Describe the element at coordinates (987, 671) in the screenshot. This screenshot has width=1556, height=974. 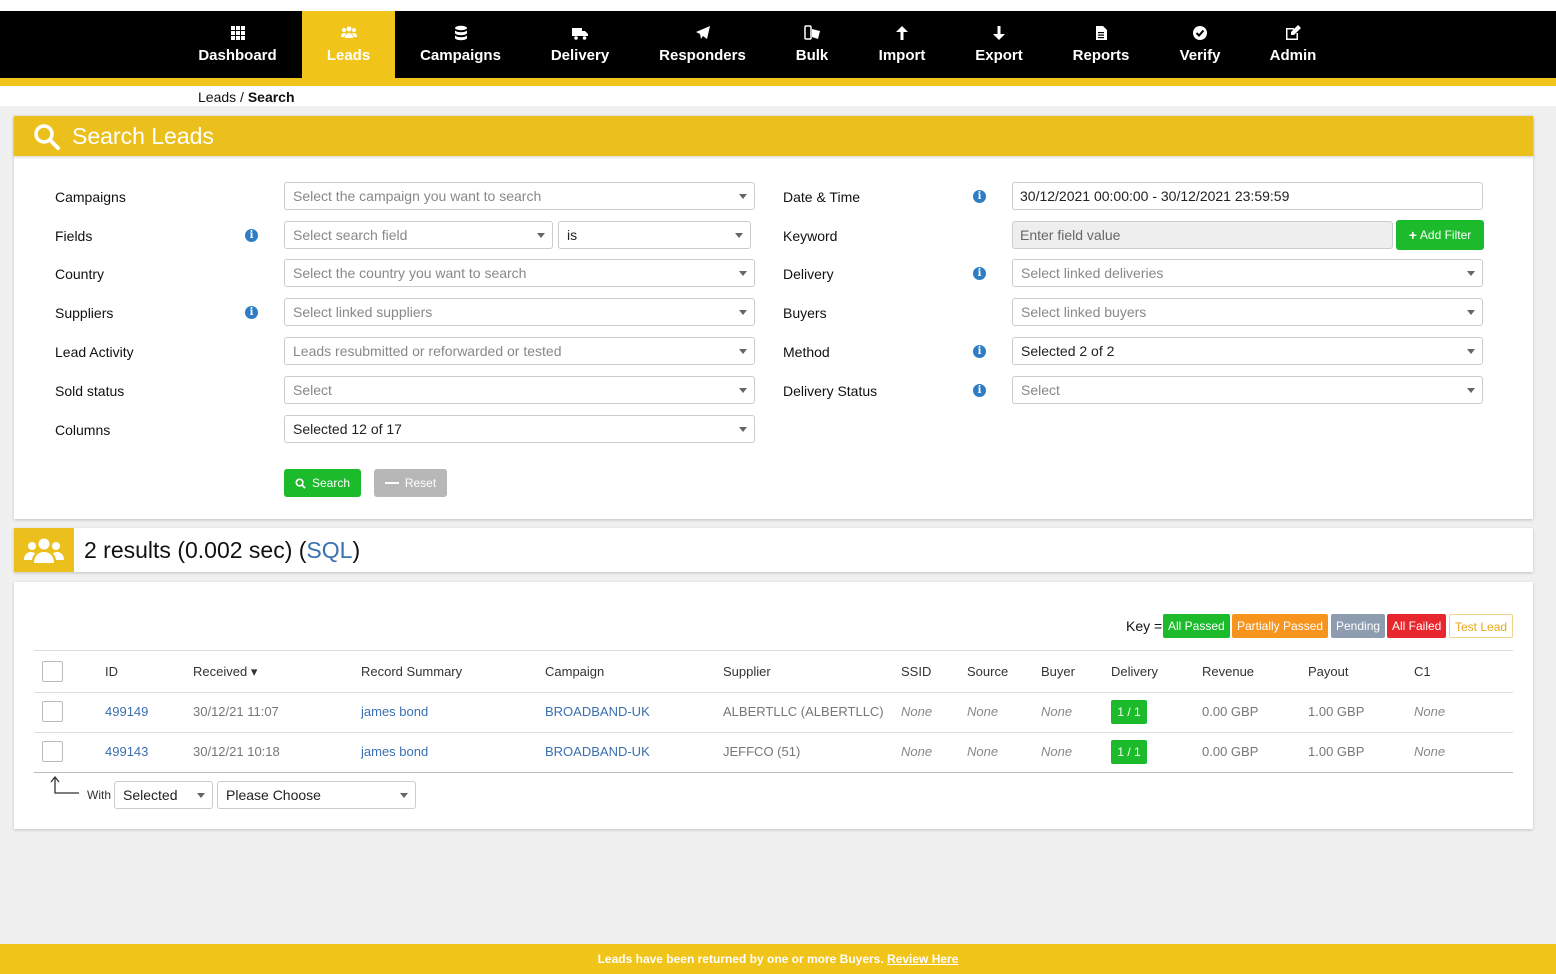
I see `col-header-source: Source` at that location.